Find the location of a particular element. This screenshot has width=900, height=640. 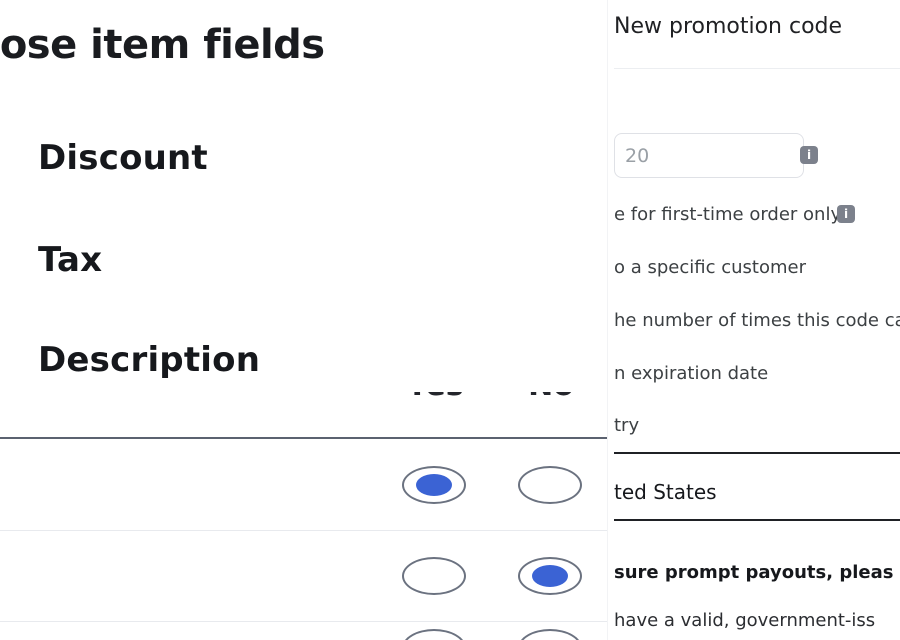

field-row-tax: Tax is located at coordinates (70, 260).